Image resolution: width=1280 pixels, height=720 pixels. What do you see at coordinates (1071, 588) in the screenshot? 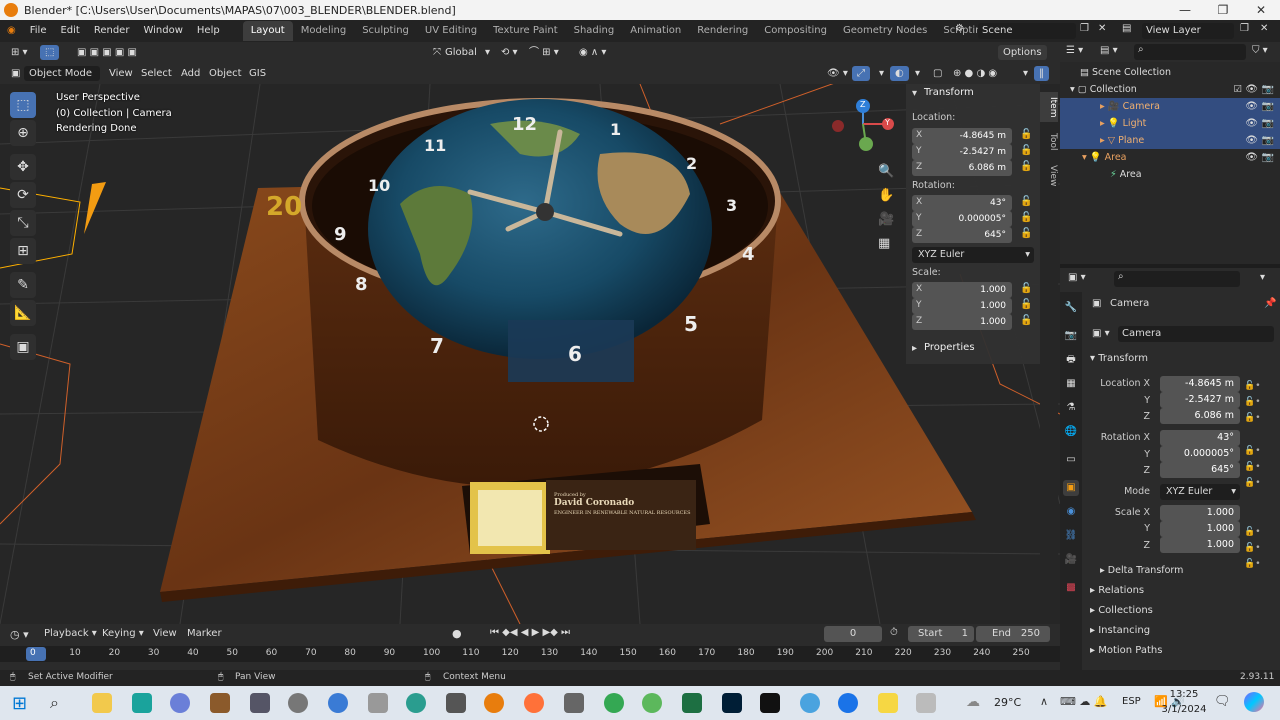
I see `texture-tab-icon: ▩` at bounding box center [1071, 588].